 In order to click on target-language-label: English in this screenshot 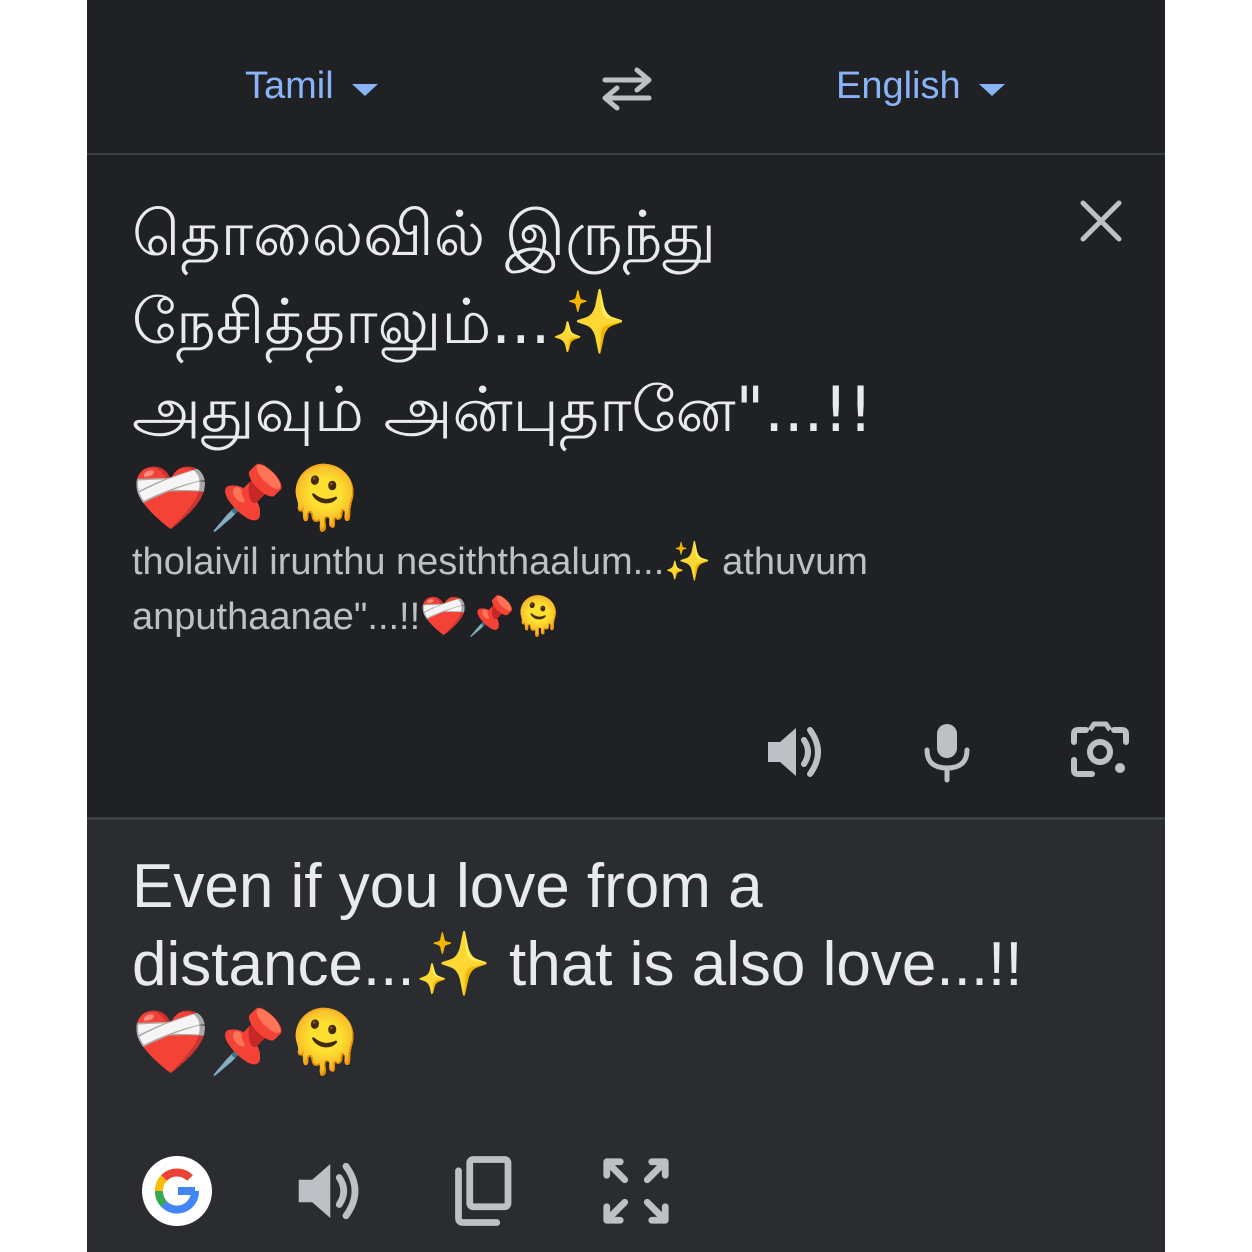, I will do `click(898, 85)`.